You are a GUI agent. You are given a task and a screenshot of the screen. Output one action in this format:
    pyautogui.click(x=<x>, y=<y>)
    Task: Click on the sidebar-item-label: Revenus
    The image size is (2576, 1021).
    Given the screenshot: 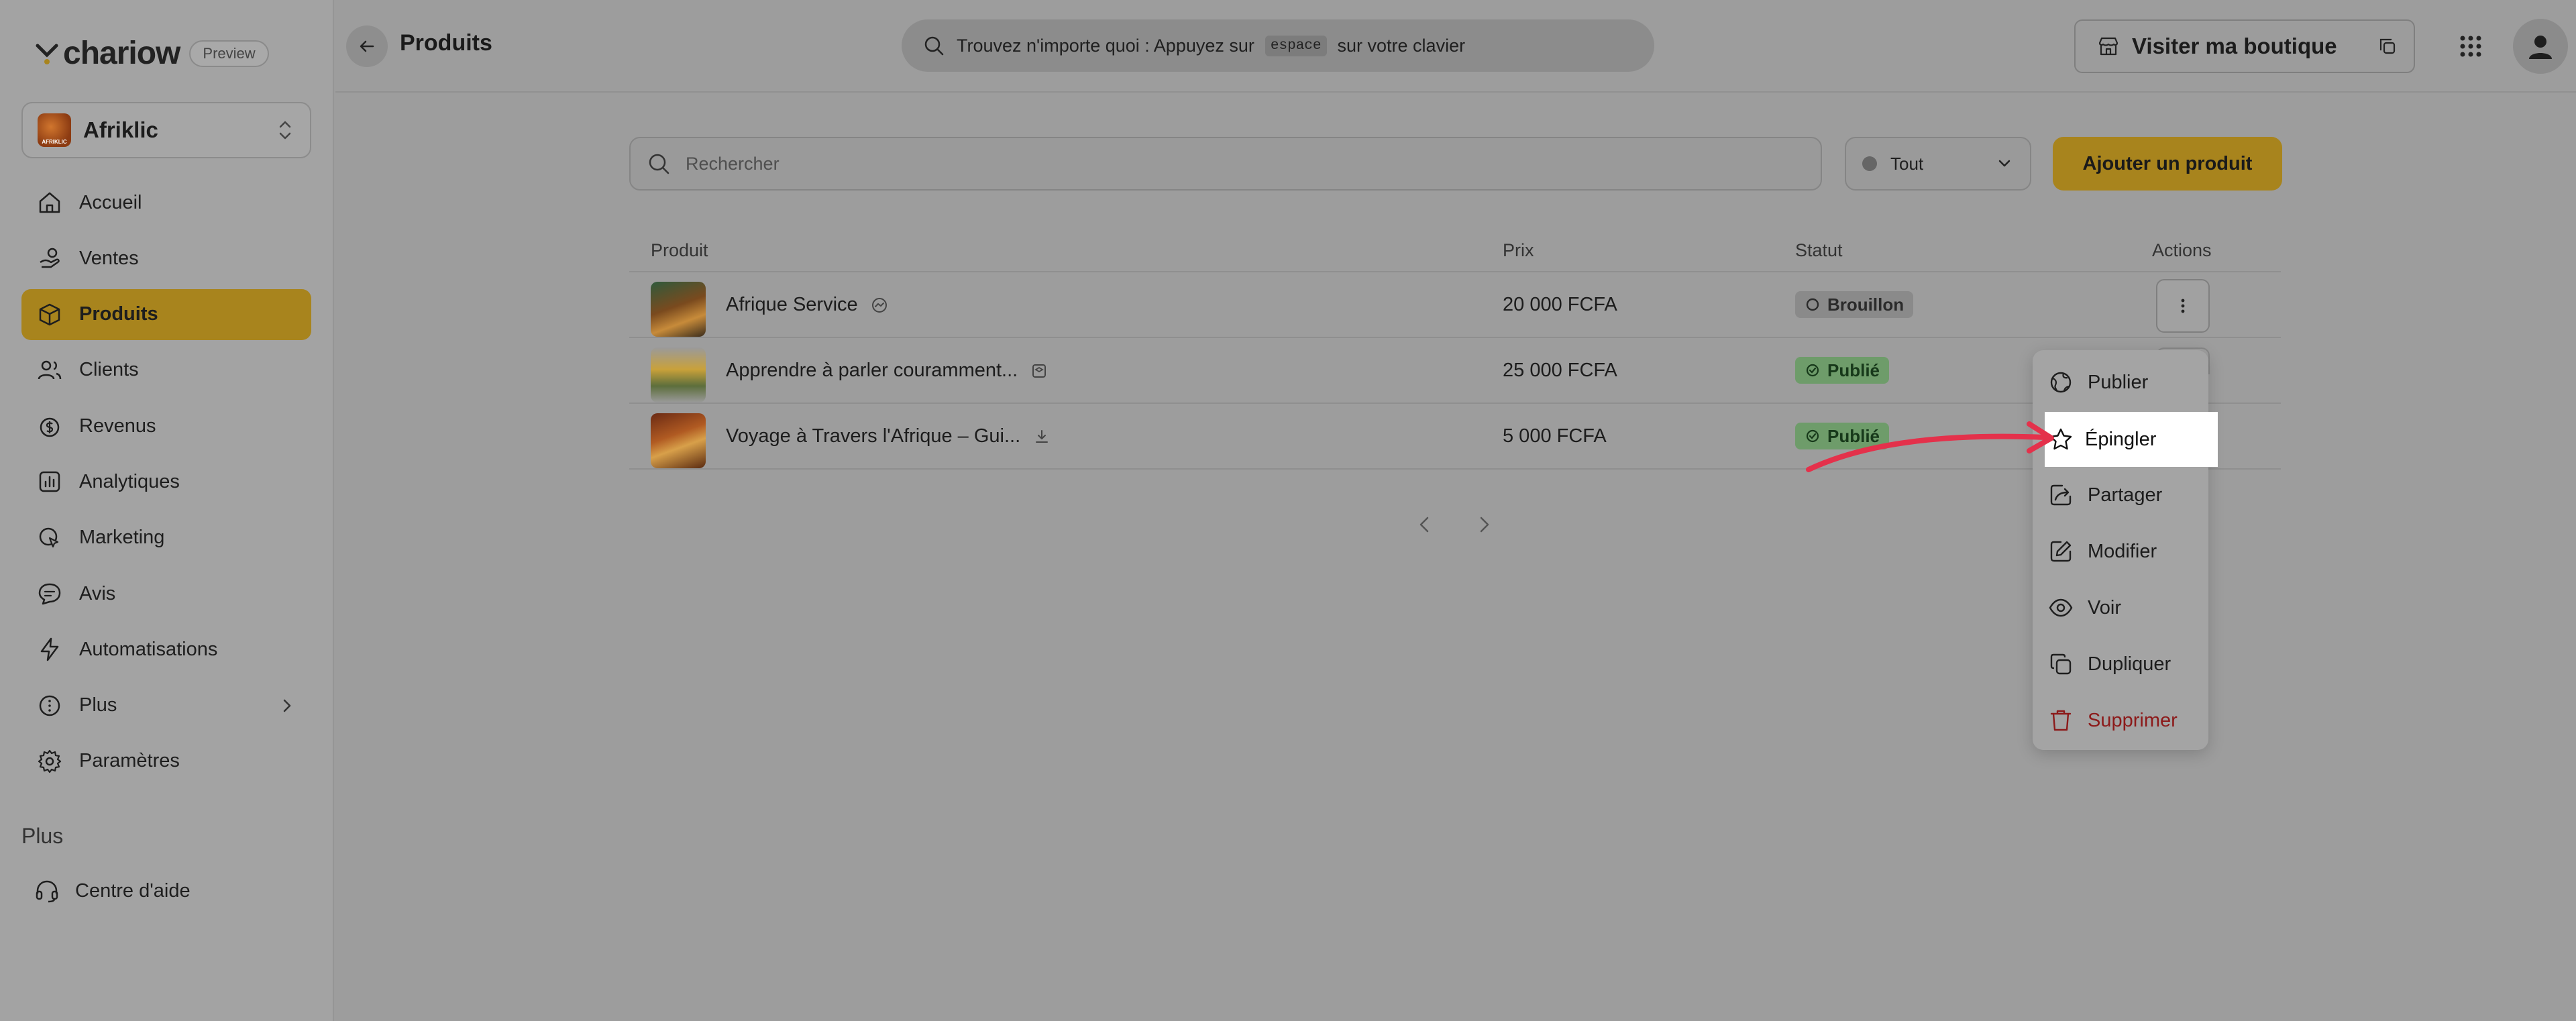 What is the action you would take?
    pyautogui.click(x=117, y=426)
    